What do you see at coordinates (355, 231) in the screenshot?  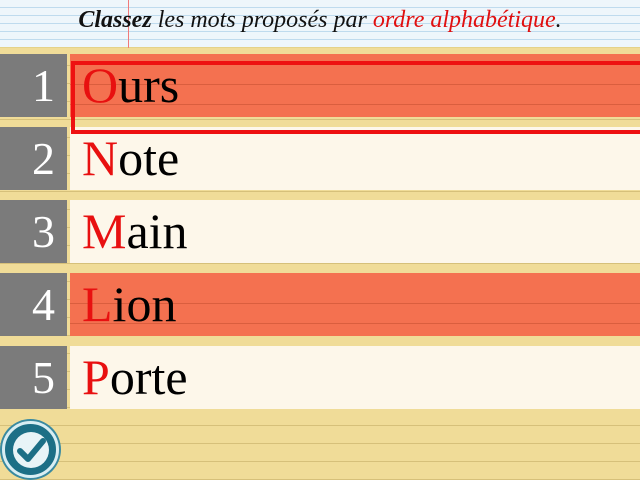 I see `word-card: Main` at bounding box center [355, 231].